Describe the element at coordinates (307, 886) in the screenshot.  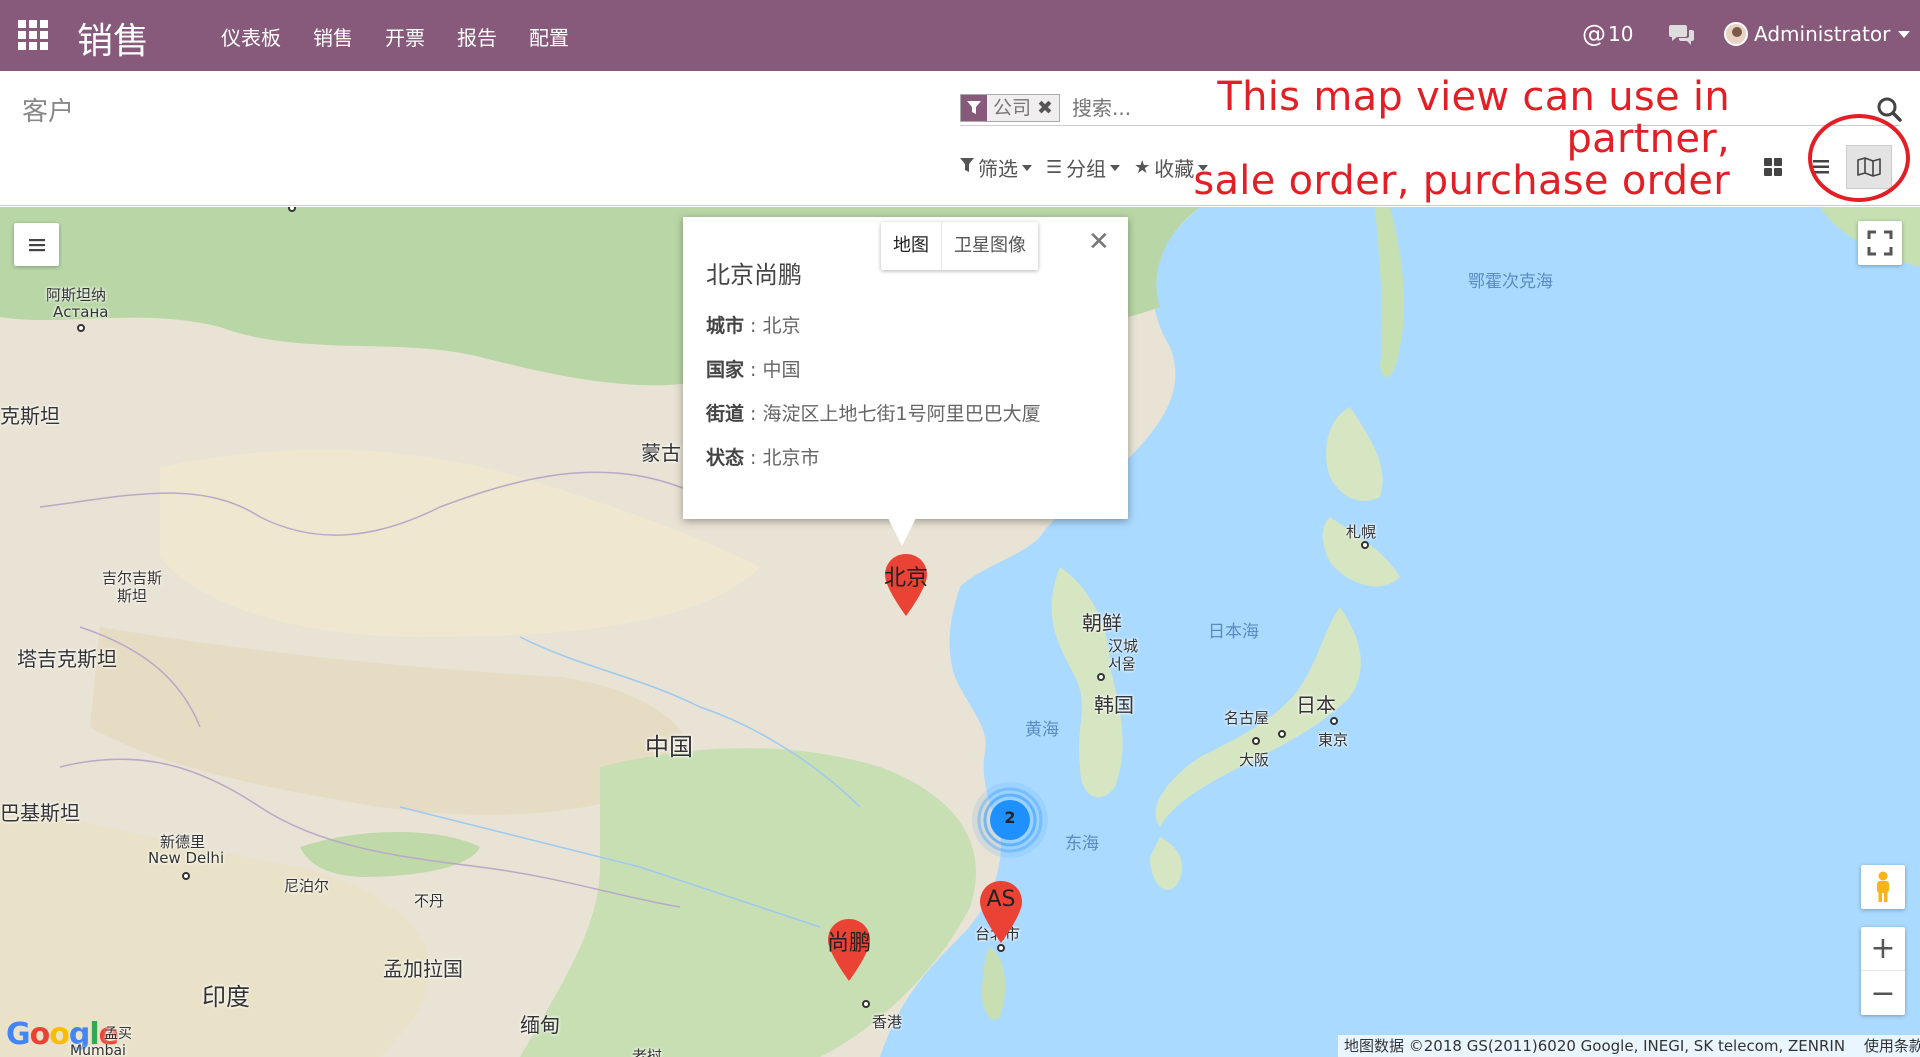
I see `map-label-nepal: 尼泊尔` at that location.